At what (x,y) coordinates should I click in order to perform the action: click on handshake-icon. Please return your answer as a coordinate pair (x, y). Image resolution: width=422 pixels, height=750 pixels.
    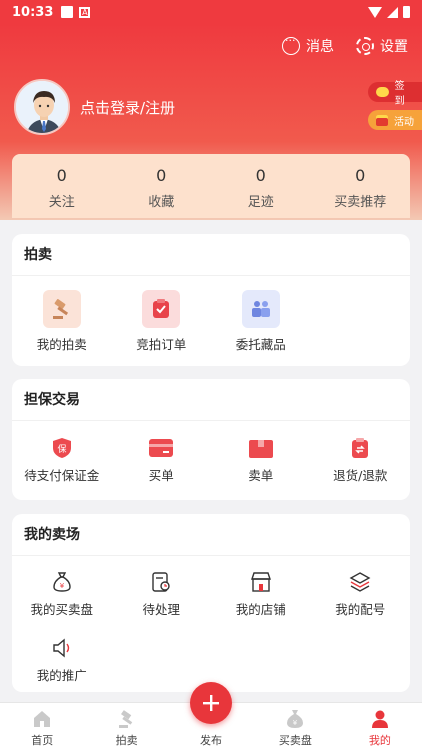
    Looking at the image, I should click on (260, 309).